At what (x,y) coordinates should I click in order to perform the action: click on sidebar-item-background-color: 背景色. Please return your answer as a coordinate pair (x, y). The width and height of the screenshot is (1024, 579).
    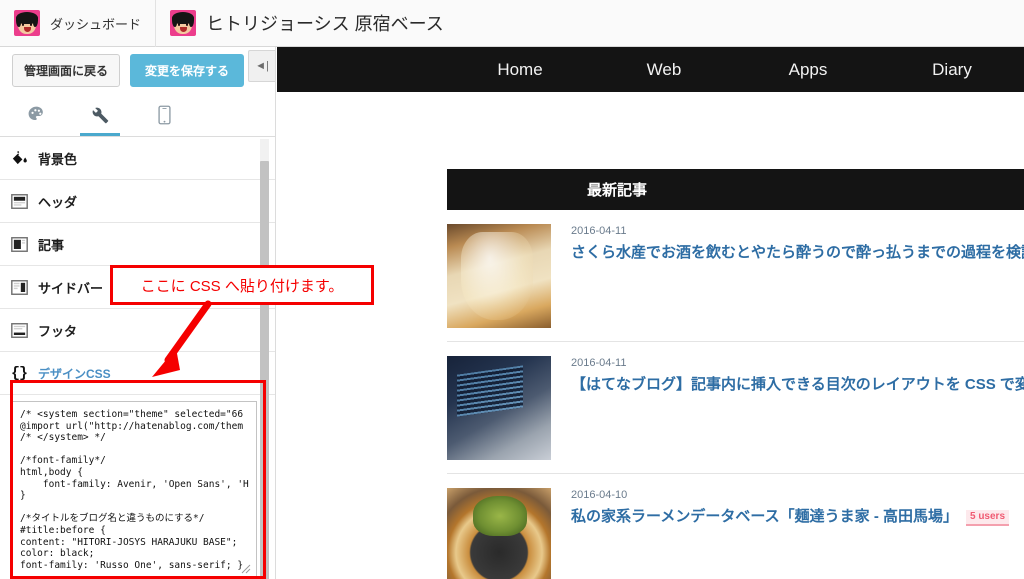
    Looking at the image, I should click on (137, 158).